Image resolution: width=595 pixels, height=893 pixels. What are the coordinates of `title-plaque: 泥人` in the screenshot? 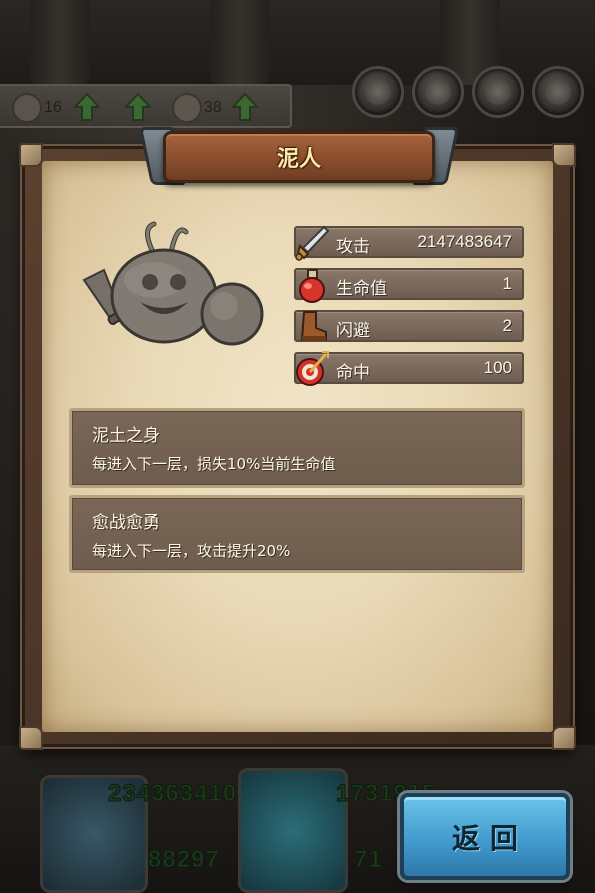 It's located at (299, 156).